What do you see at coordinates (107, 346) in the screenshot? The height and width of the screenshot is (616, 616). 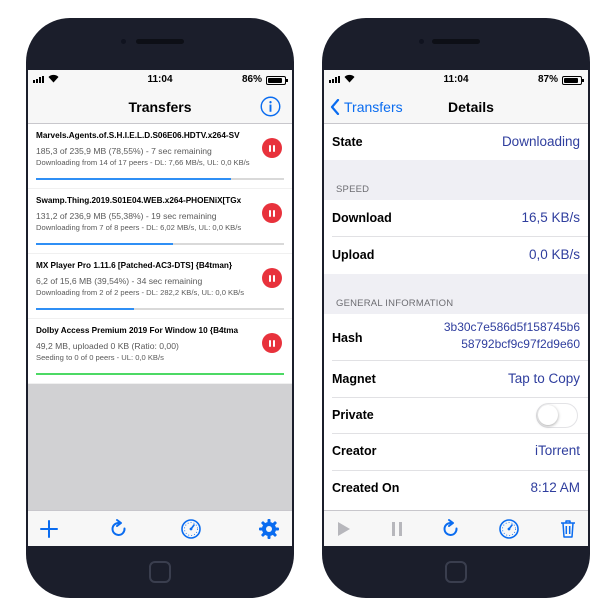 I see `transfer-size: 49,2 MB, uploaded 0 KB (Ratio: 0,00)` at bounding box center [107, 346].